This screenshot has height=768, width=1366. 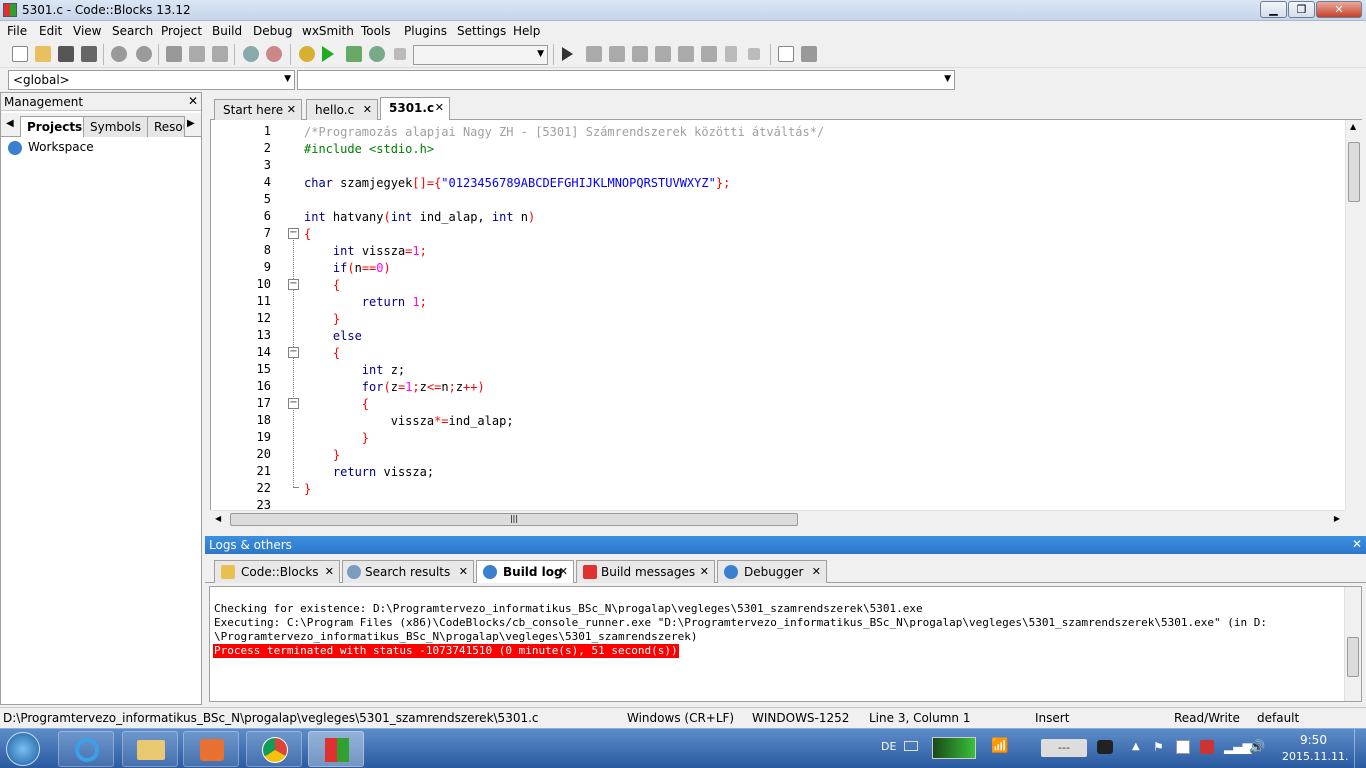 I want to click on minimize-button: ▁, so click(x=1273, y=9).